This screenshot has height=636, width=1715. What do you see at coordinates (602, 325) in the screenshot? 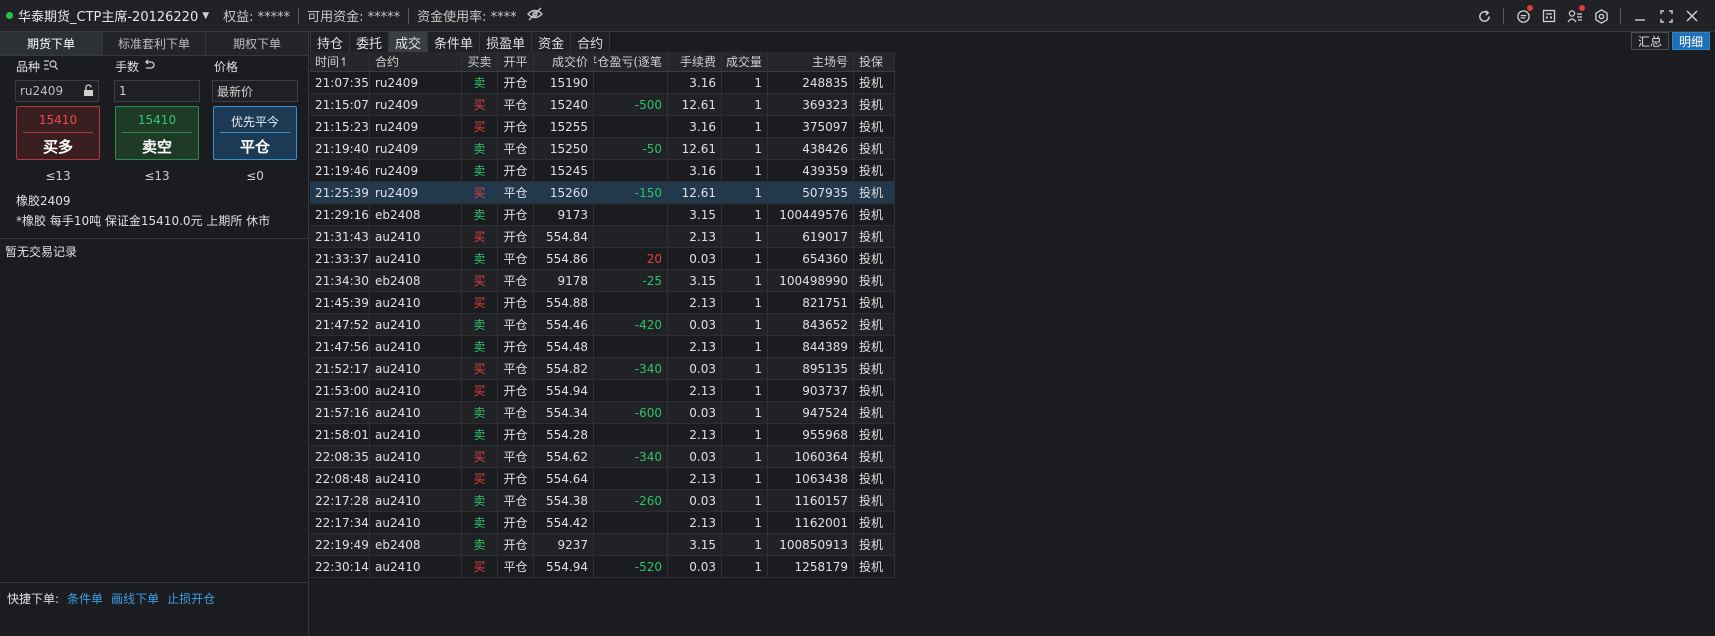
I see `table-row: 21:47:52 au2410 卖平仓 554.46 -420 0.03 1 843652 投机` at bounding box center [602, 325].